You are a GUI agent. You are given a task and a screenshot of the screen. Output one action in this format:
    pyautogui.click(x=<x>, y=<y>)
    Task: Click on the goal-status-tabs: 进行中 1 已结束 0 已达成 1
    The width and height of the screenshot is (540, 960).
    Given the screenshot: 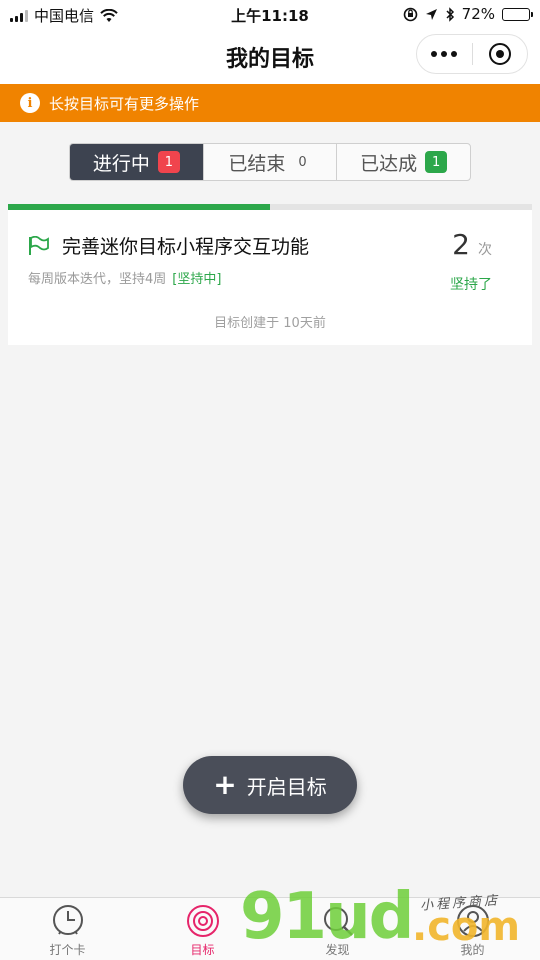 What is the action you would take?
    pyautogui.click(x=270, y=162)
    